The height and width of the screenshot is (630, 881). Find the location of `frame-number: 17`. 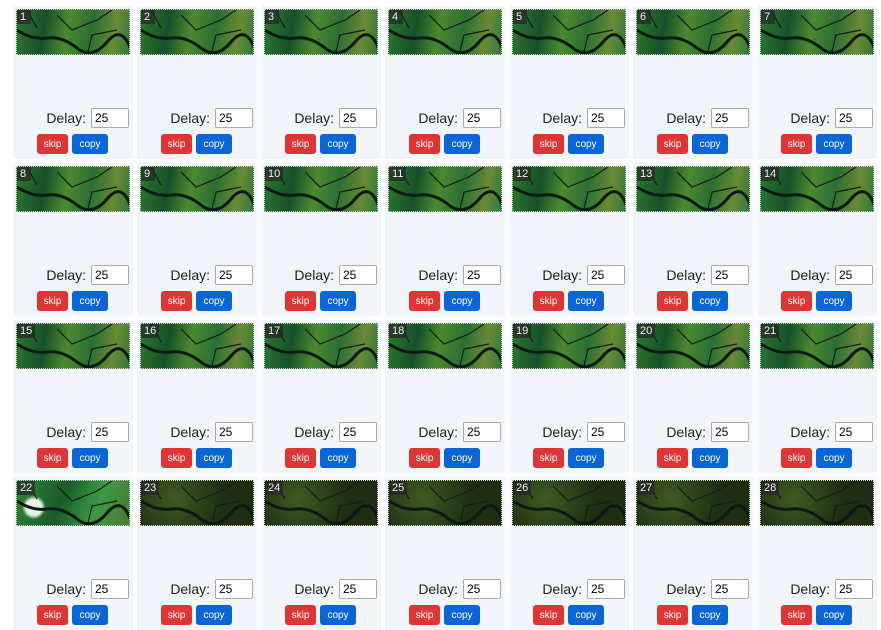

frame-number: 17 is located at coordinates (274, 331).